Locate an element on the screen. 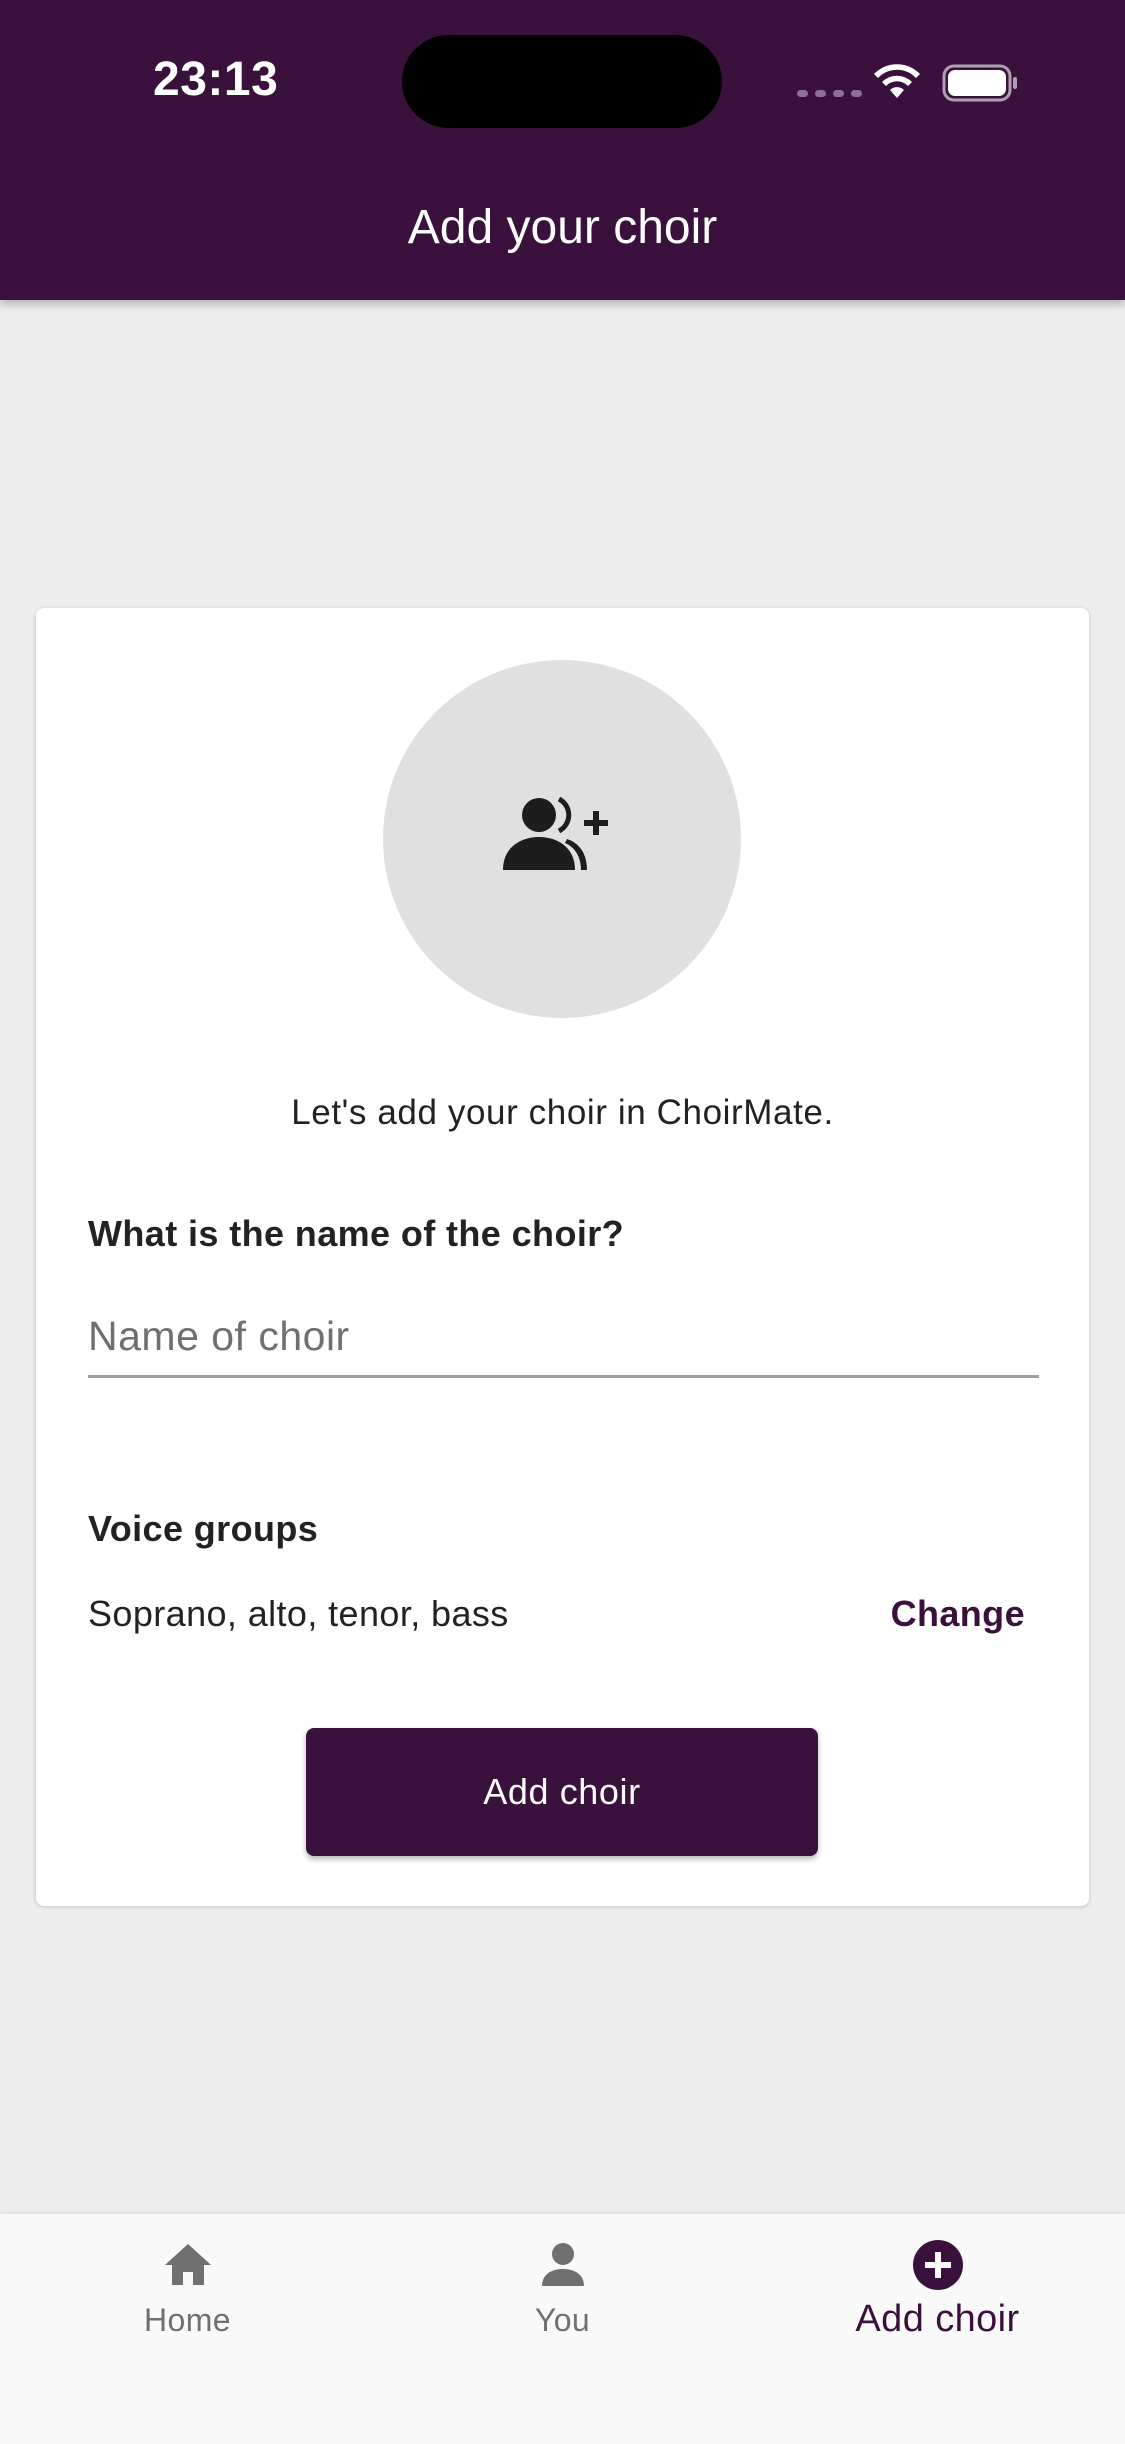  add-choir-button: Add choir is located at coordinates (562, 1792).